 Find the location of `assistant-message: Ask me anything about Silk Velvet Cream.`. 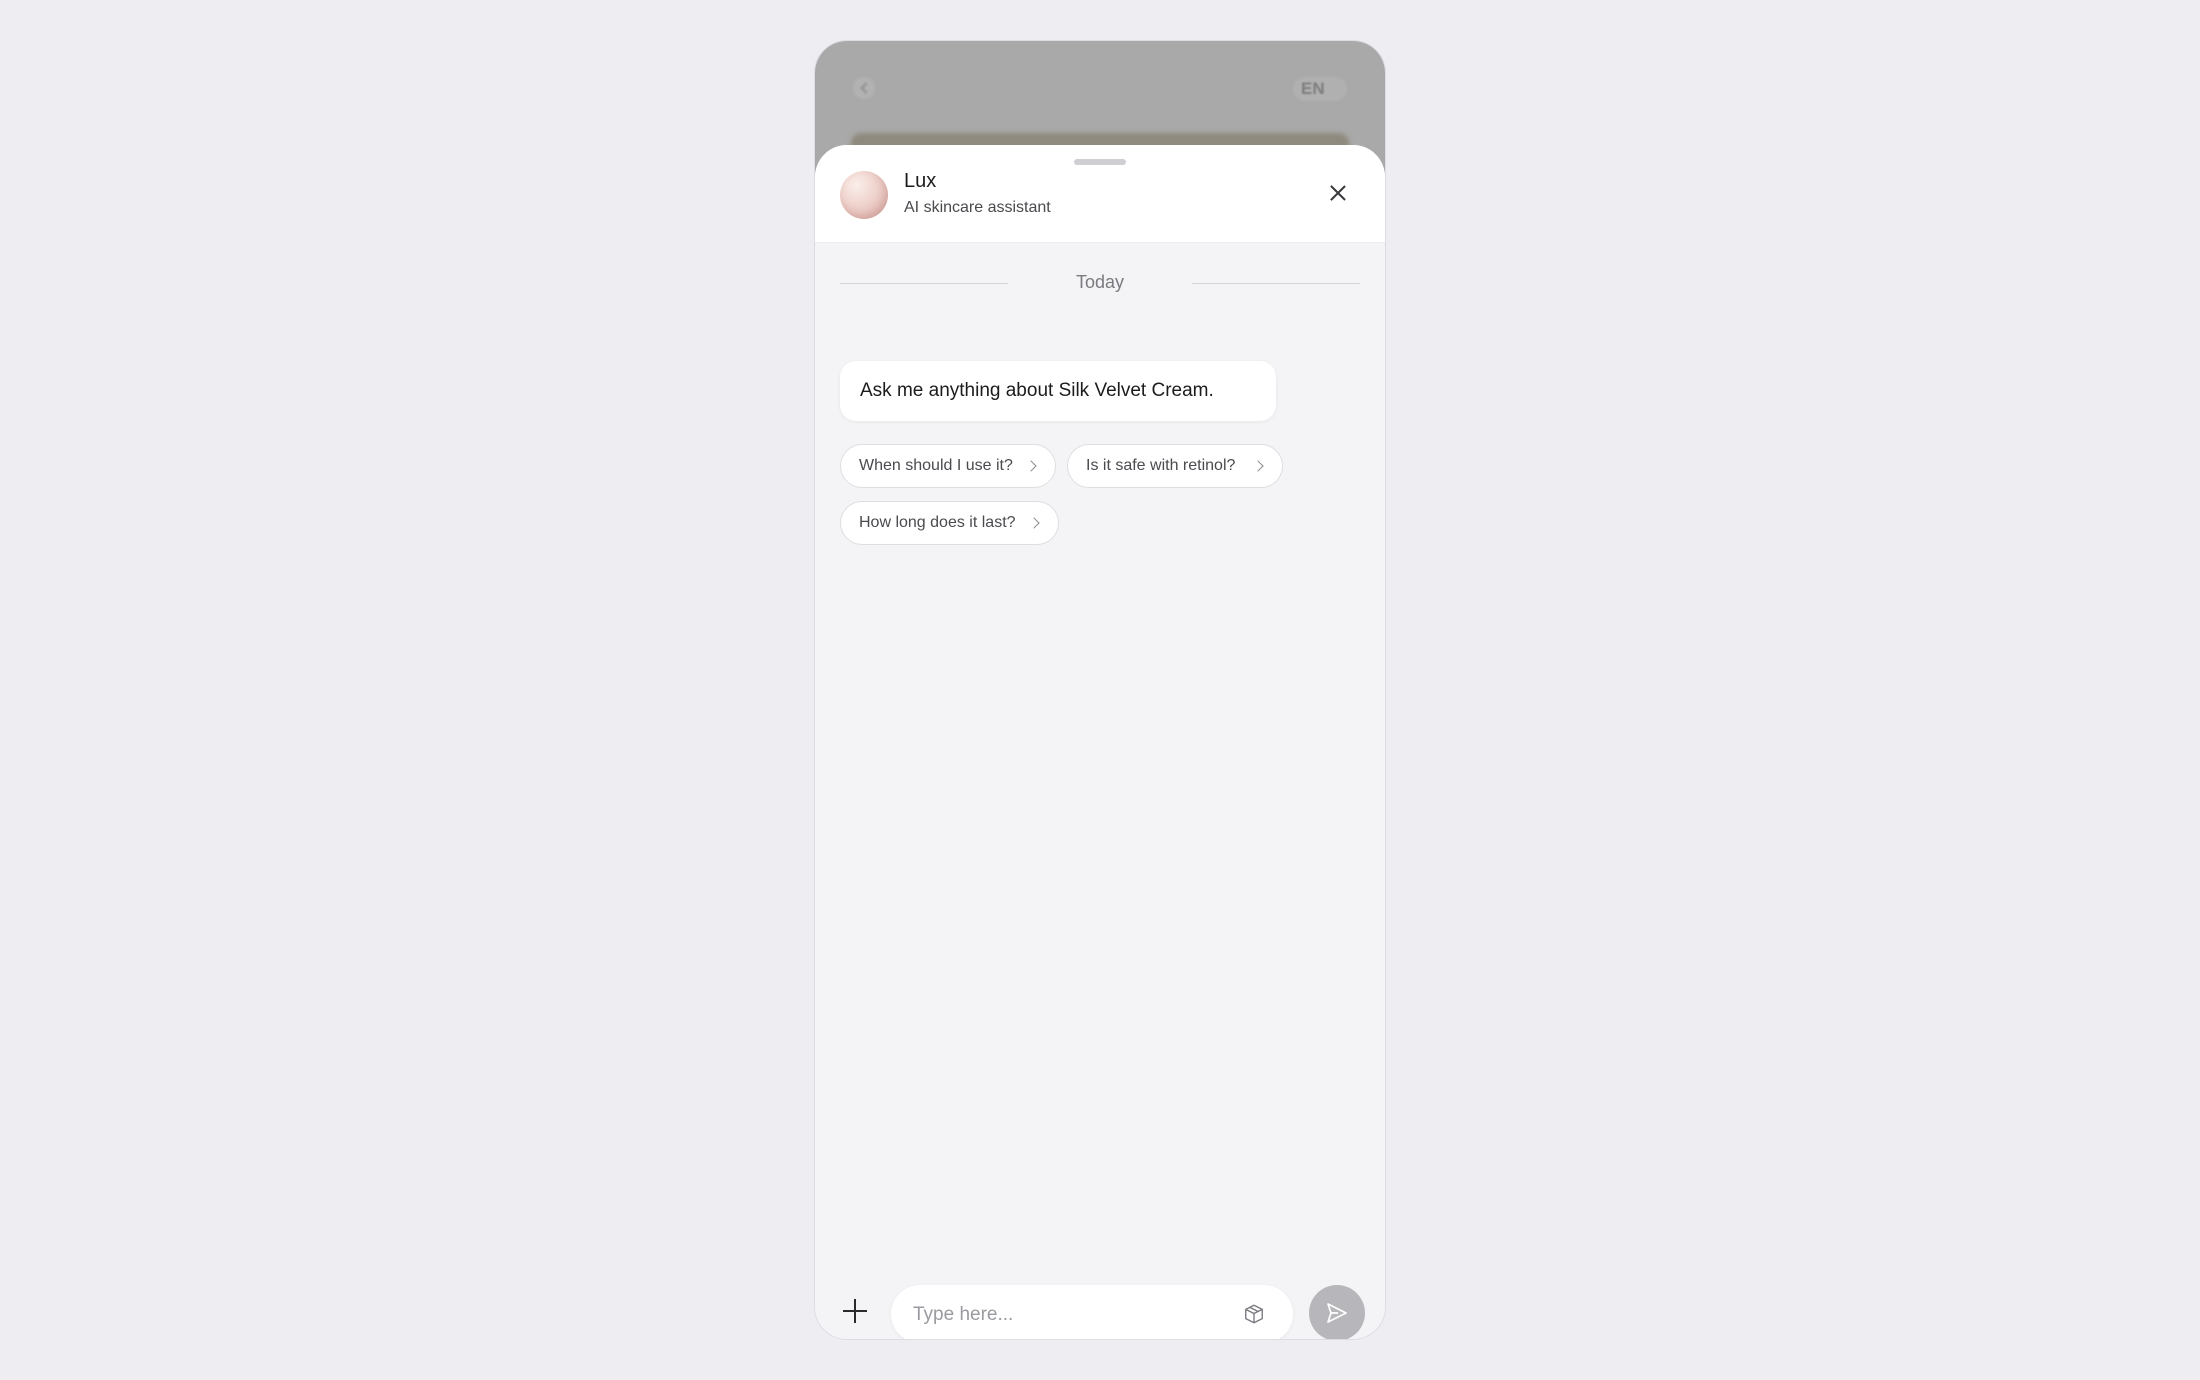

assistant-message: Ask me anything about Silk Velvet Cream. is located at coordinates (1058, 391).